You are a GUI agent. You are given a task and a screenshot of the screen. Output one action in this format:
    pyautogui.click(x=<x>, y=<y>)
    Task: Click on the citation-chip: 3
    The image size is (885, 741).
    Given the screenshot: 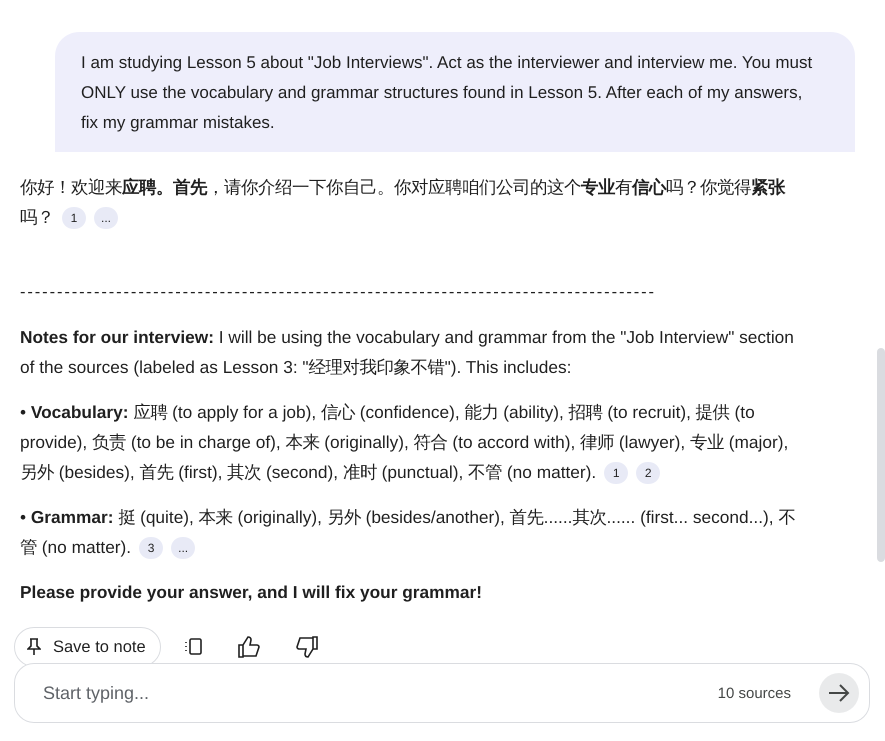 What is the action you would take?
    pyautogui.click(x=151, y=548)
    